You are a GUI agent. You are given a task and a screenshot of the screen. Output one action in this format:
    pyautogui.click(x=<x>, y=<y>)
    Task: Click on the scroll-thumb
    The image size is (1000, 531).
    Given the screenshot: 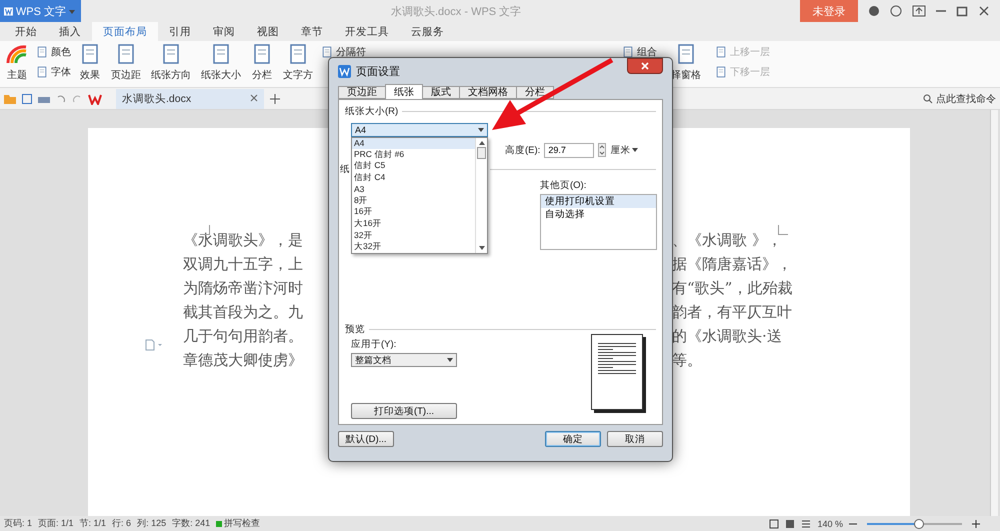 What is the action you would take?
    pyautogui.click(x=481, y=152)
    